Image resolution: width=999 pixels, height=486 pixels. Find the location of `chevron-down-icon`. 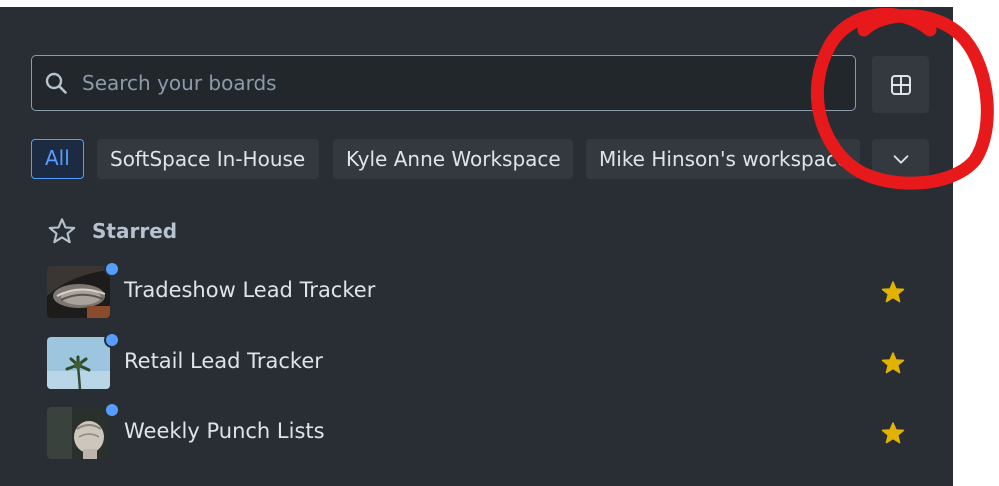

chevron-down-icon is located at coordinates (900, 159).